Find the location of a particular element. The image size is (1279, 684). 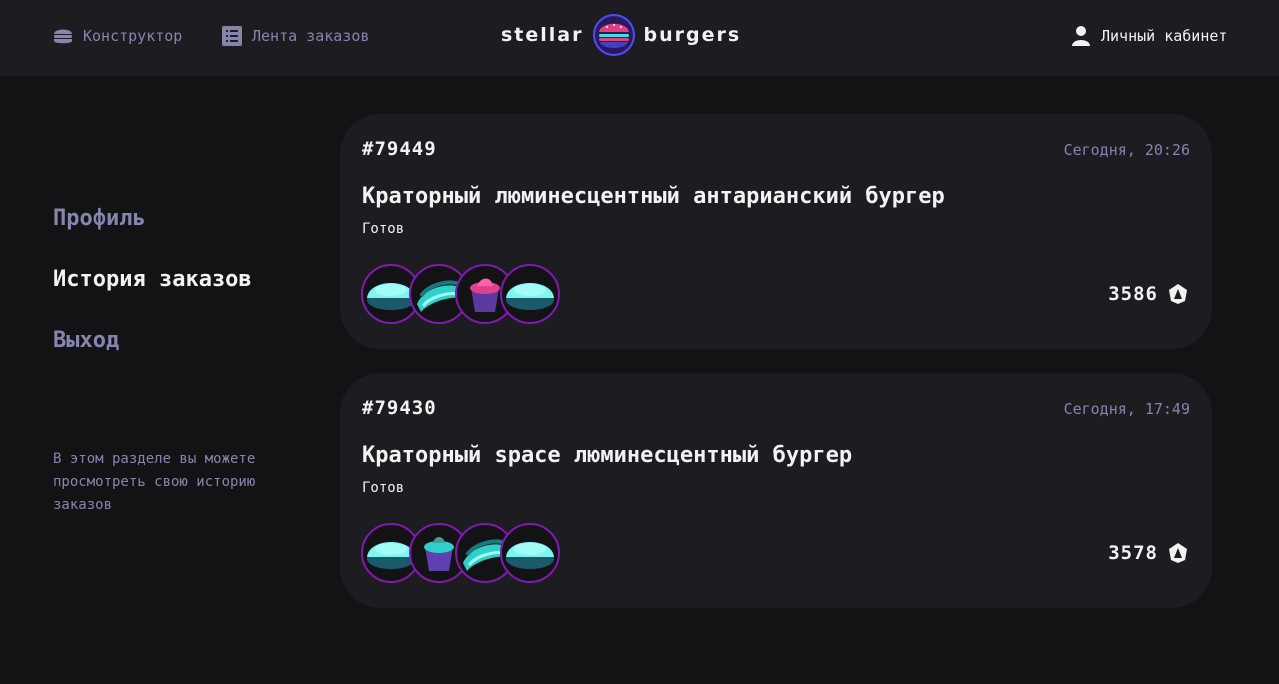

burger-icon is located at coordinates (63, 36).